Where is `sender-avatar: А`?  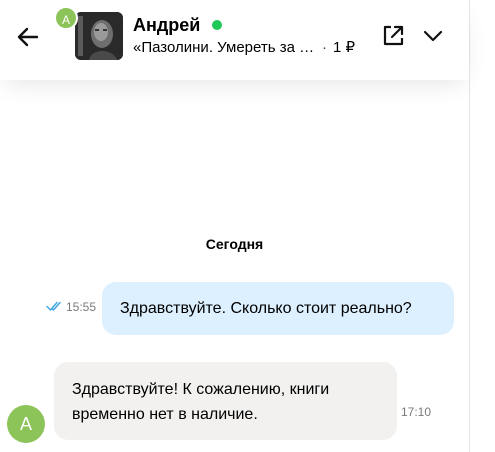 sender-avatar: А is located at coordinates (26, 424).